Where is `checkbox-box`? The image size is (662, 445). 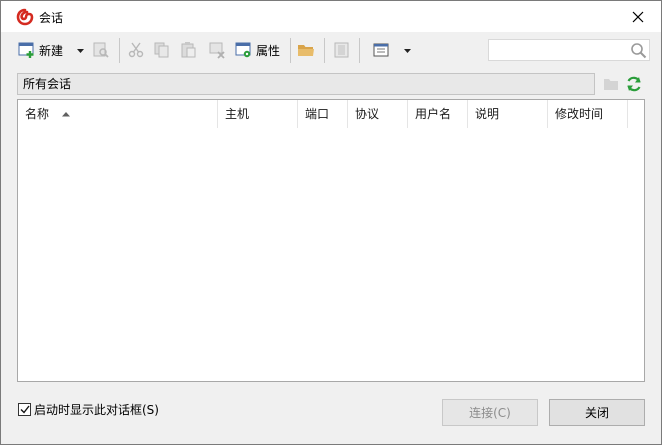 checkbox-box is located at coordinates (24, 409).